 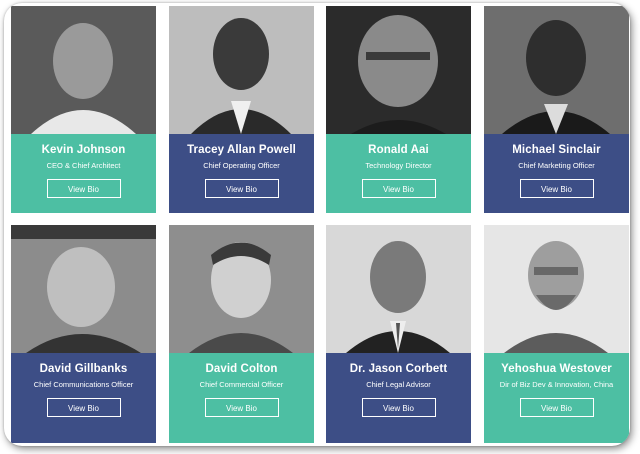 What do you see at coordinates (398, 150) in the screenshot?
I see `member-name: Ronald Aai` at bounding box center [398, 150].